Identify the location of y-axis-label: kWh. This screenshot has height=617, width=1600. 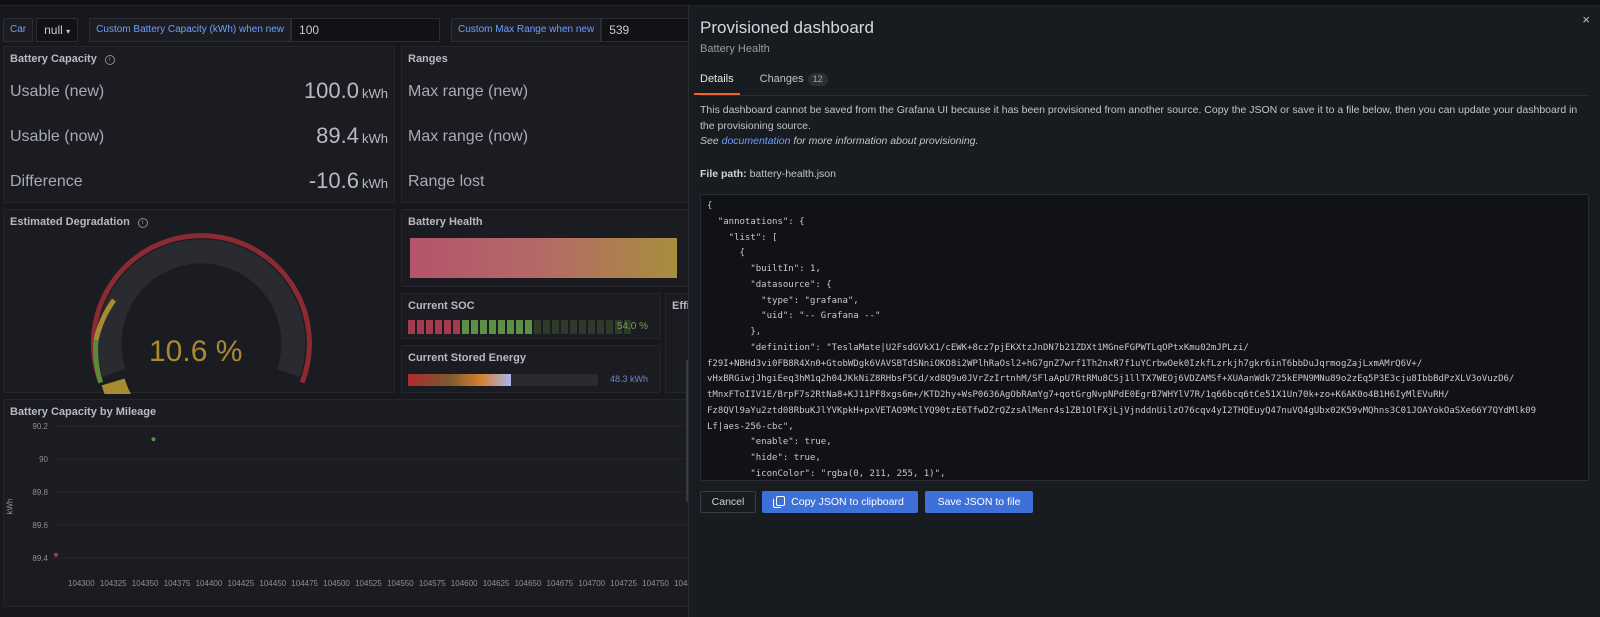
(10, 506).